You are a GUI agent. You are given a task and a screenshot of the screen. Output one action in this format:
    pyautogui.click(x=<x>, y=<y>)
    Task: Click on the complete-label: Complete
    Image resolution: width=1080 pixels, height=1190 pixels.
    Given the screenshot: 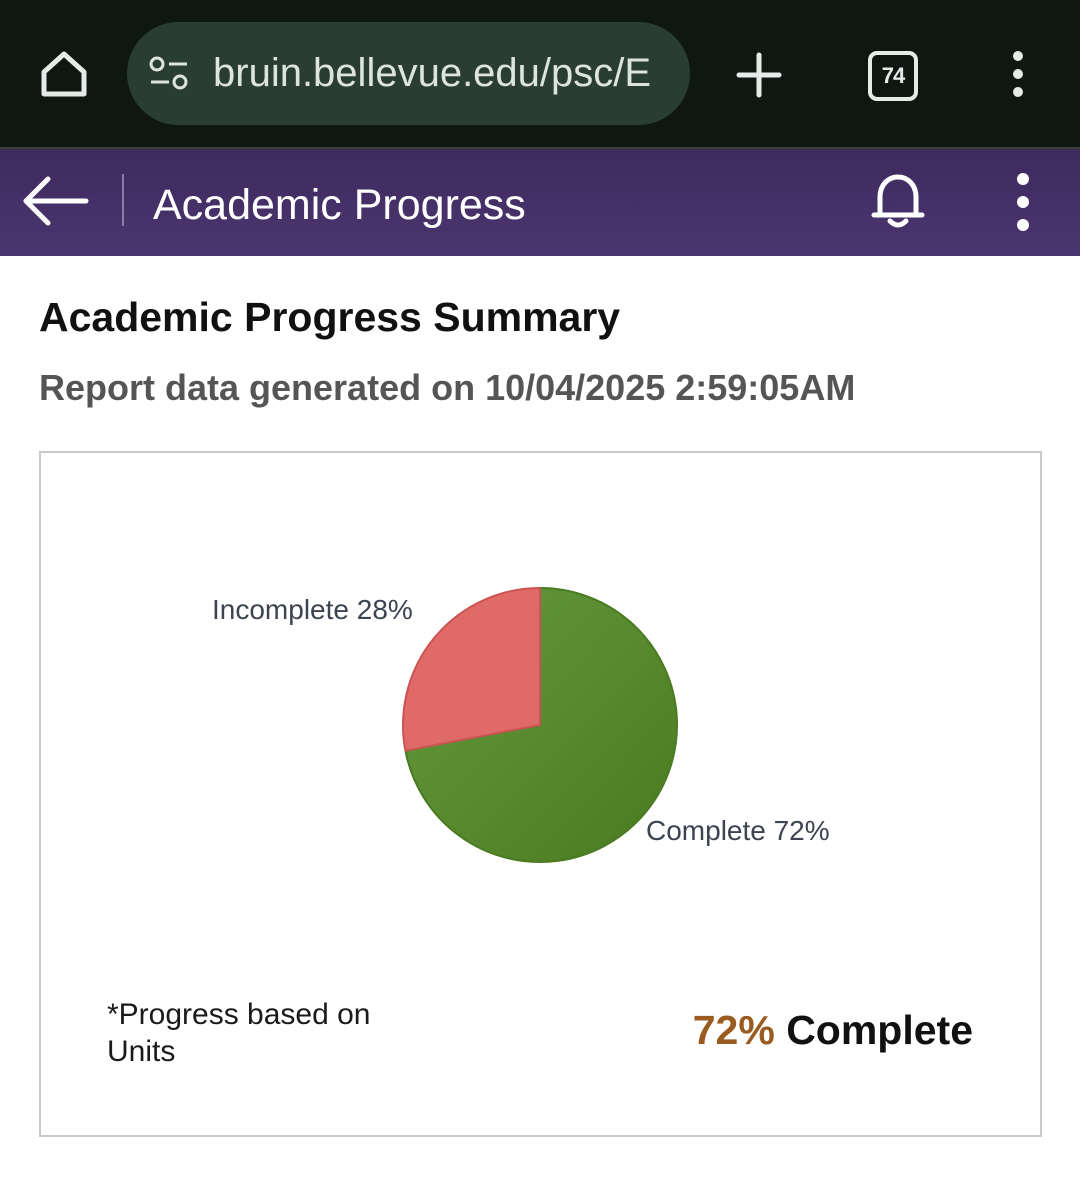 What is the action you would take?
    pyautogui.click(x=879, y=1030)
    